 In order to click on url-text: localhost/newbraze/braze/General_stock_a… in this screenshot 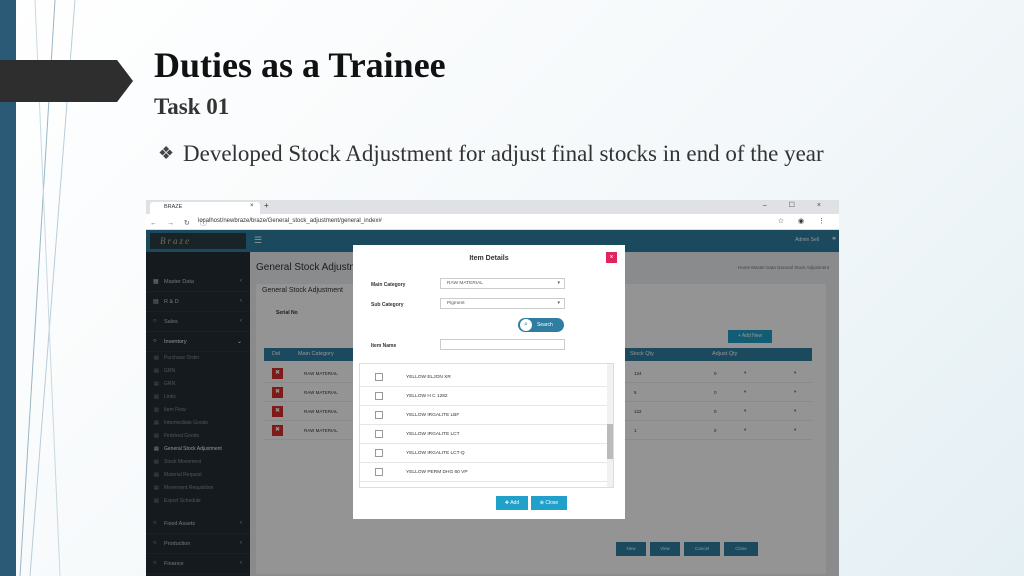, I will do `click(290, 221)`.